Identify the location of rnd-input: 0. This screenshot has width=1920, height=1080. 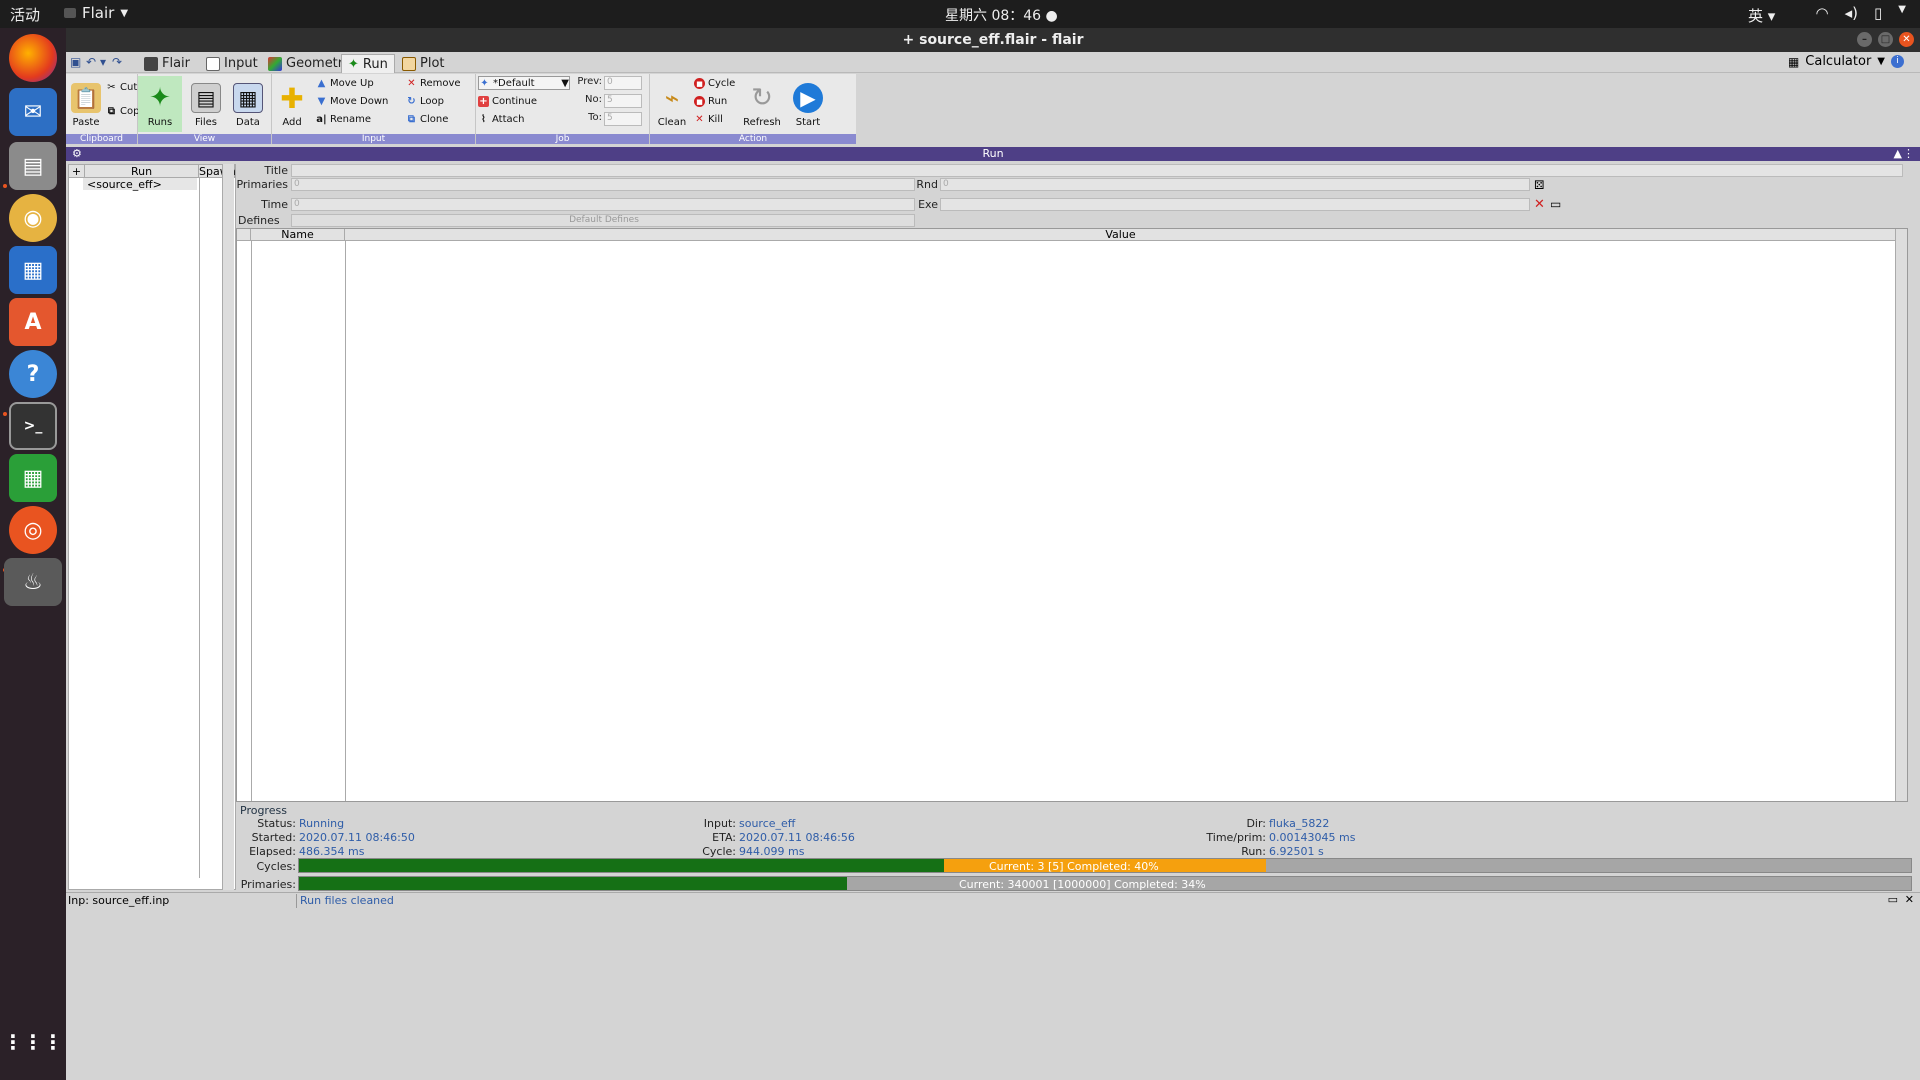
(1235, 184).